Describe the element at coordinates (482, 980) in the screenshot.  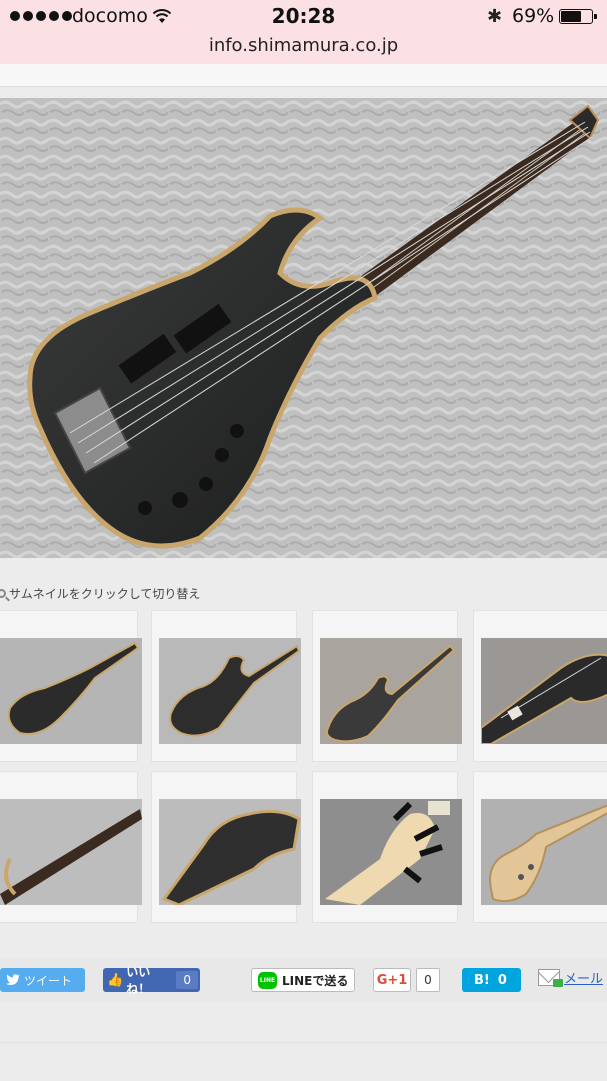
I see `hatena-label: B!` at that location.